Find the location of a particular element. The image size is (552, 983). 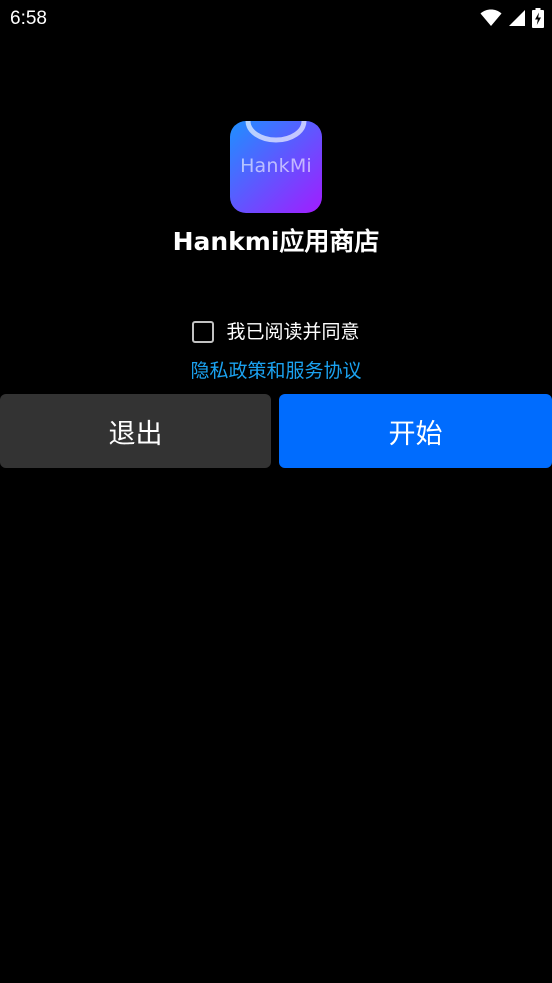

status-icons is located at coordinates (512, 18).